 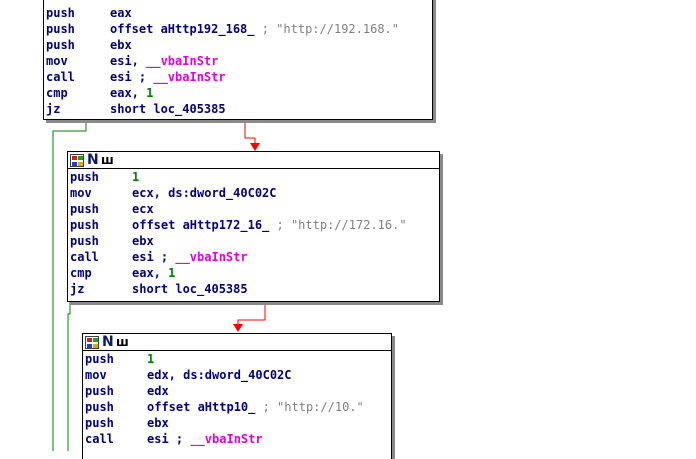 What do you see at coordinates (253, 209) in the screenshot?
I see `instruction-line: push ecx` at bounding box center [253, 209].